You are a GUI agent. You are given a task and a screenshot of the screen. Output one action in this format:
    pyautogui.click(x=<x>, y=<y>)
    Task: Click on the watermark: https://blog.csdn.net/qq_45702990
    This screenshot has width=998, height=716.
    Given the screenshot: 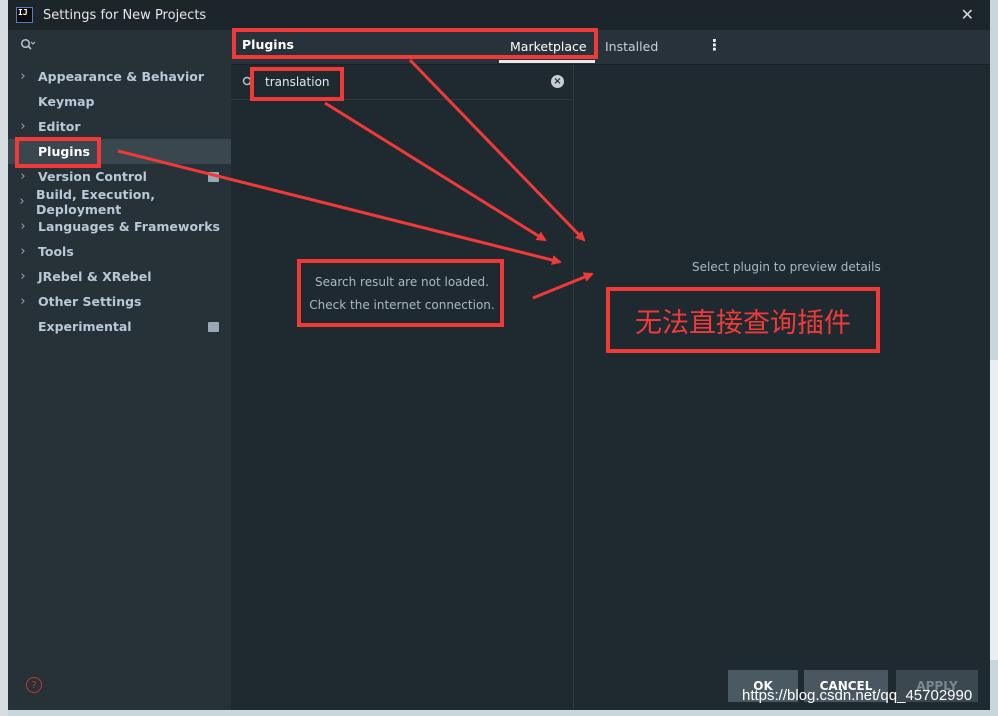 What is the action you would take?
    pyautogui.click(x=857, y=695)
    